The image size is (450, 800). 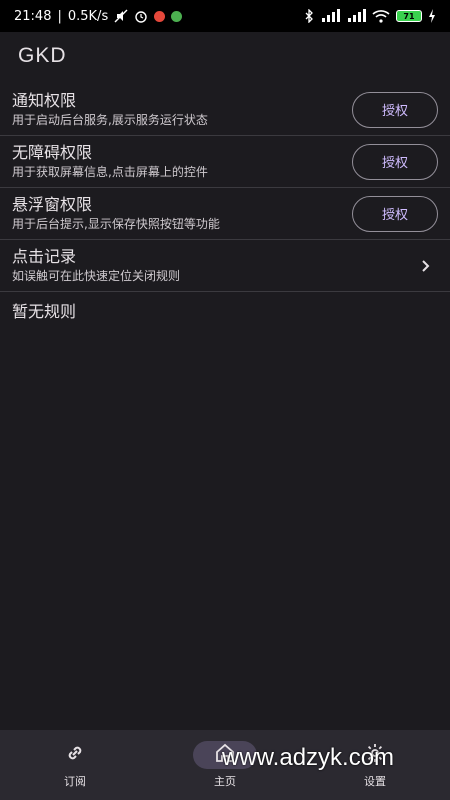 I want to click on signal-hd-icon, so click(x=330, y=16).